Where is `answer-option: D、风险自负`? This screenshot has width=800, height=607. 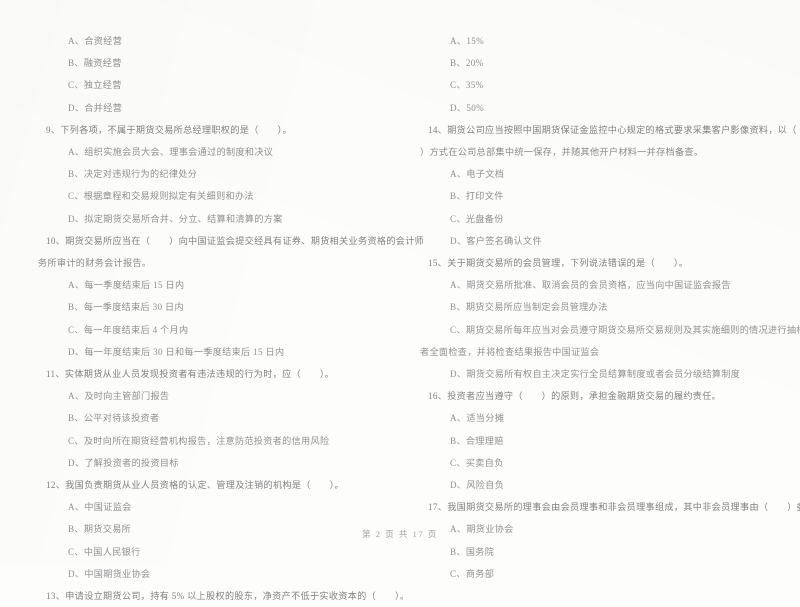
answer-option: D、风险自负 is located at coordinates (477, 485).